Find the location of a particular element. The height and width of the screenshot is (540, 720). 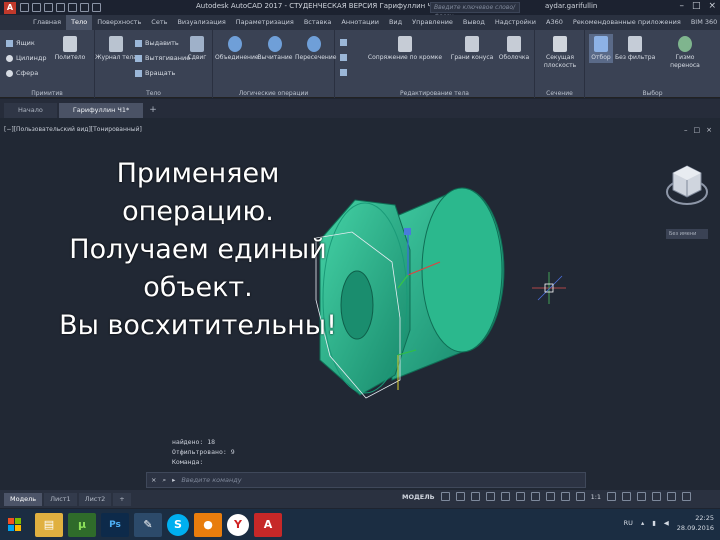

customize-icon is located at coordinates (687, 496).